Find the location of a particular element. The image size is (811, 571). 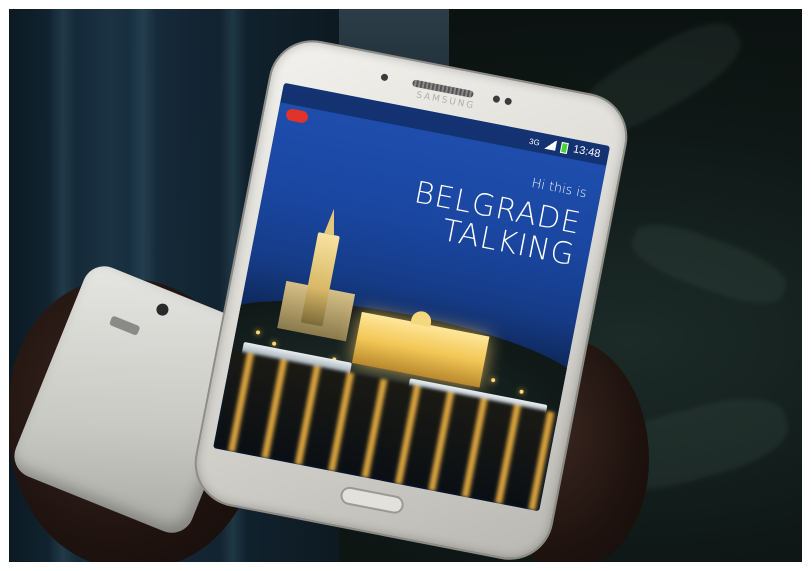

network-label: 3G is located at coordinates (534, 142).